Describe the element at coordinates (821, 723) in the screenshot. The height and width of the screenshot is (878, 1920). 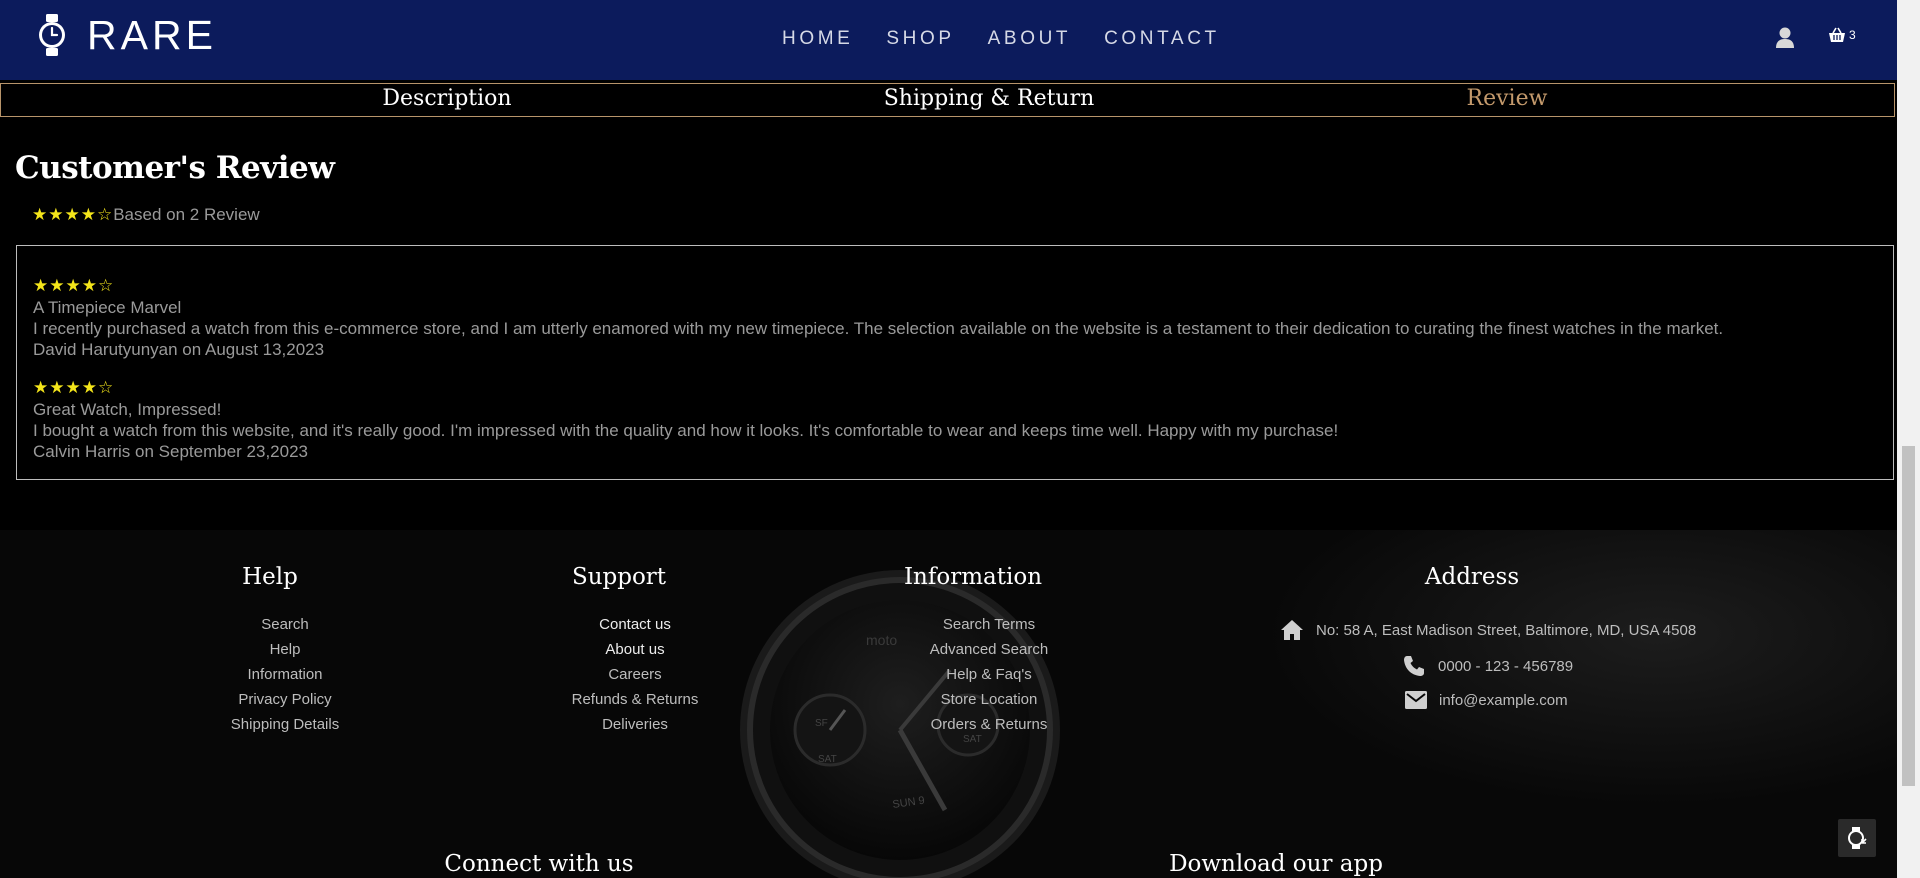
I see `svg-text: SF` at that location.